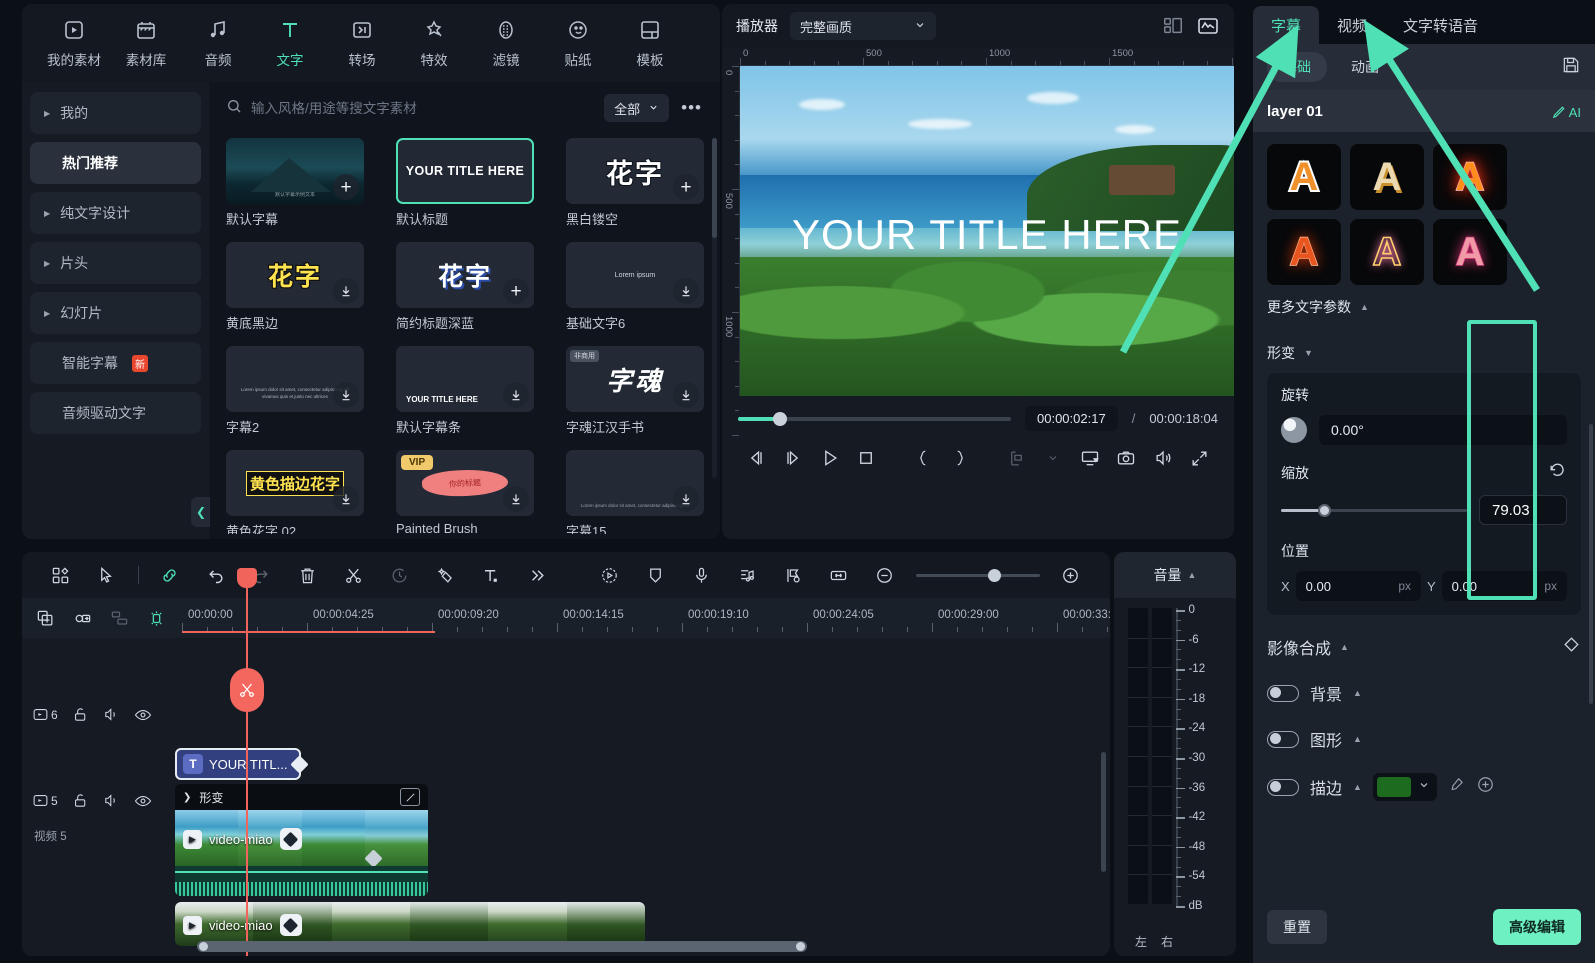  I want to click on timeline-work-area, so click(308, 632).